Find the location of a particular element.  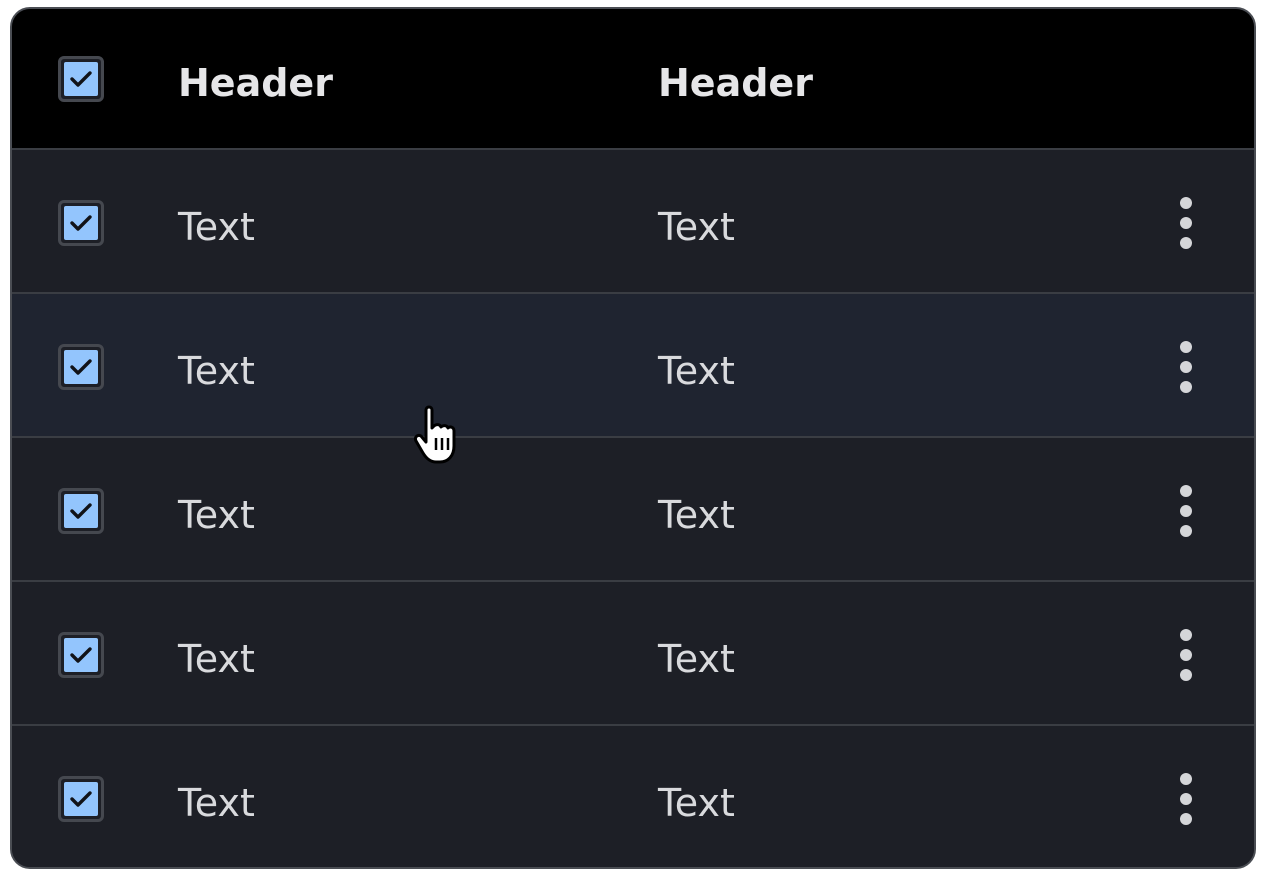

select-all-checkbox is located at coordinates (81, 79).